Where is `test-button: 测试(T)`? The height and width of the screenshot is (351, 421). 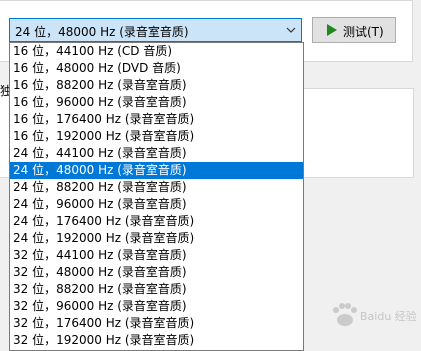
test-button: 测试(T) is located at coordinates (354, 30).